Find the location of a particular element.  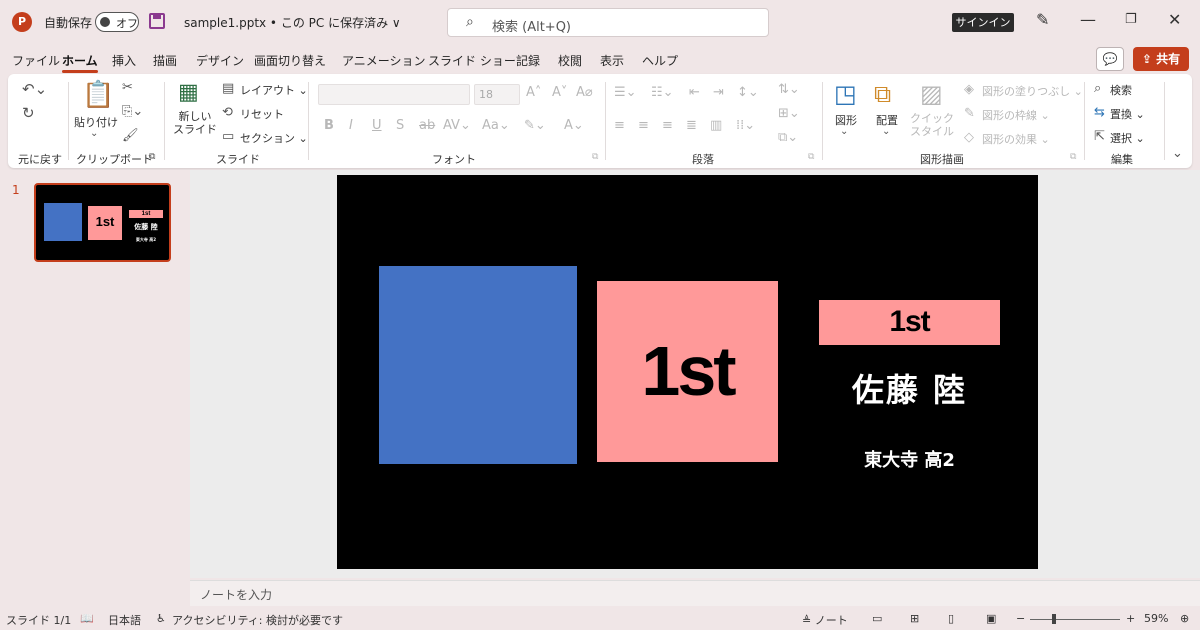

tab-draw: 描画 is located at coordinates (165, 60).